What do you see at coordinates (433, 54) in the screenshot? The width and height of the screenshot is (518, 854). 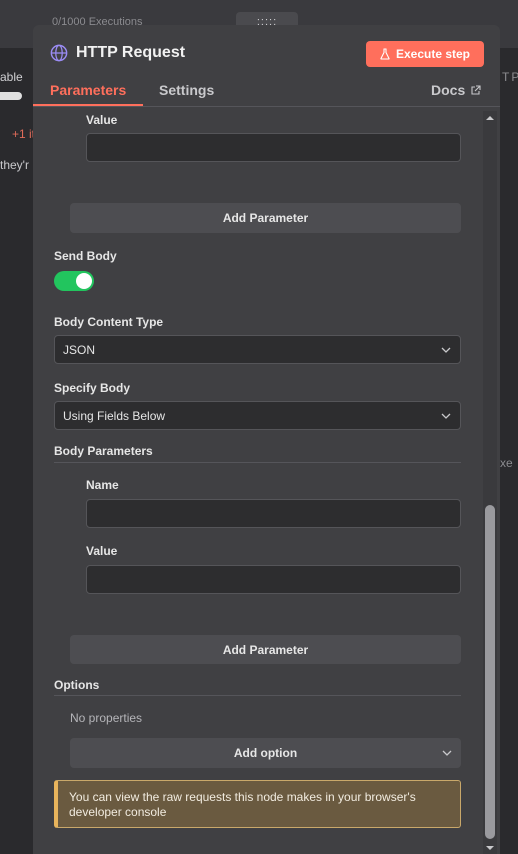 I see `execute-step-label: Execute step` at bounding box center [433, 54].